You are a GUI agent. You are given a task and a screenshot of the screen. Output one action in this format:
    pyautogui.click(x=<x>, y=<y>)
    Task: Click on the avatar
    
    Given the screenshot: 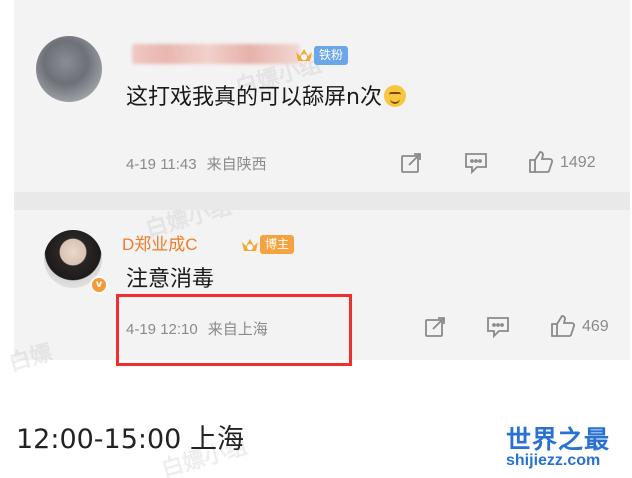 What is the action you would take?
    pyautogui.click(x=69, y=69)
    